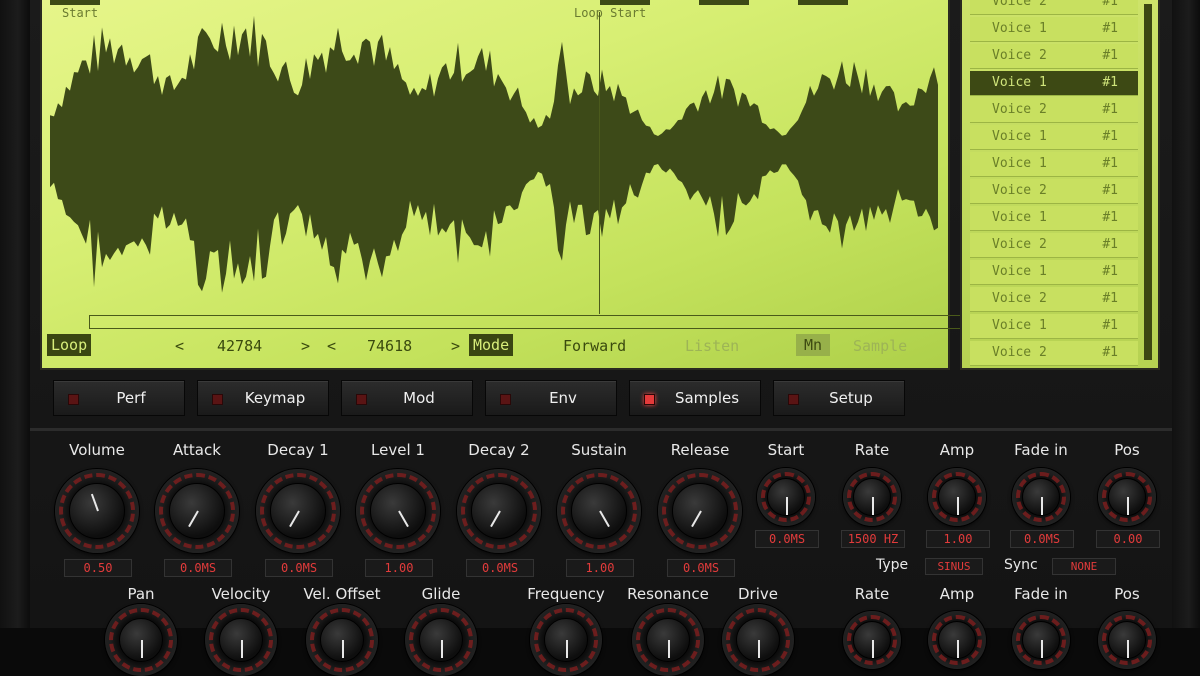 The image size is (1200, 676). What do you see at coordinates (1127, 497) in the screenshot?
I see `knob-pos` at bounding box center [1127, 497].